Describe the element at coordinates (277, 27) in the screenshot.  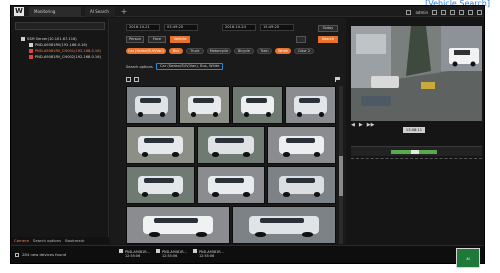
I see `time-to-field: 15:49:20` at that location.